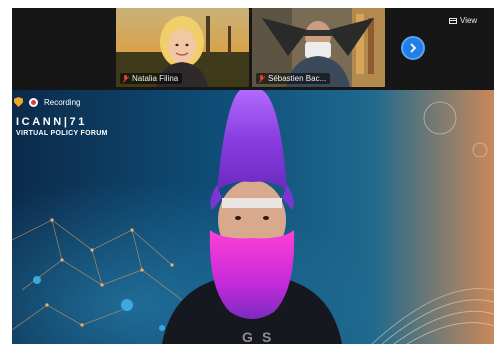 This screenshot has height=351, width=501. What do you see at coordinates (33, 102) in the screenshot?
I see `recording-dot-icon` at bounding box center [33, 102].